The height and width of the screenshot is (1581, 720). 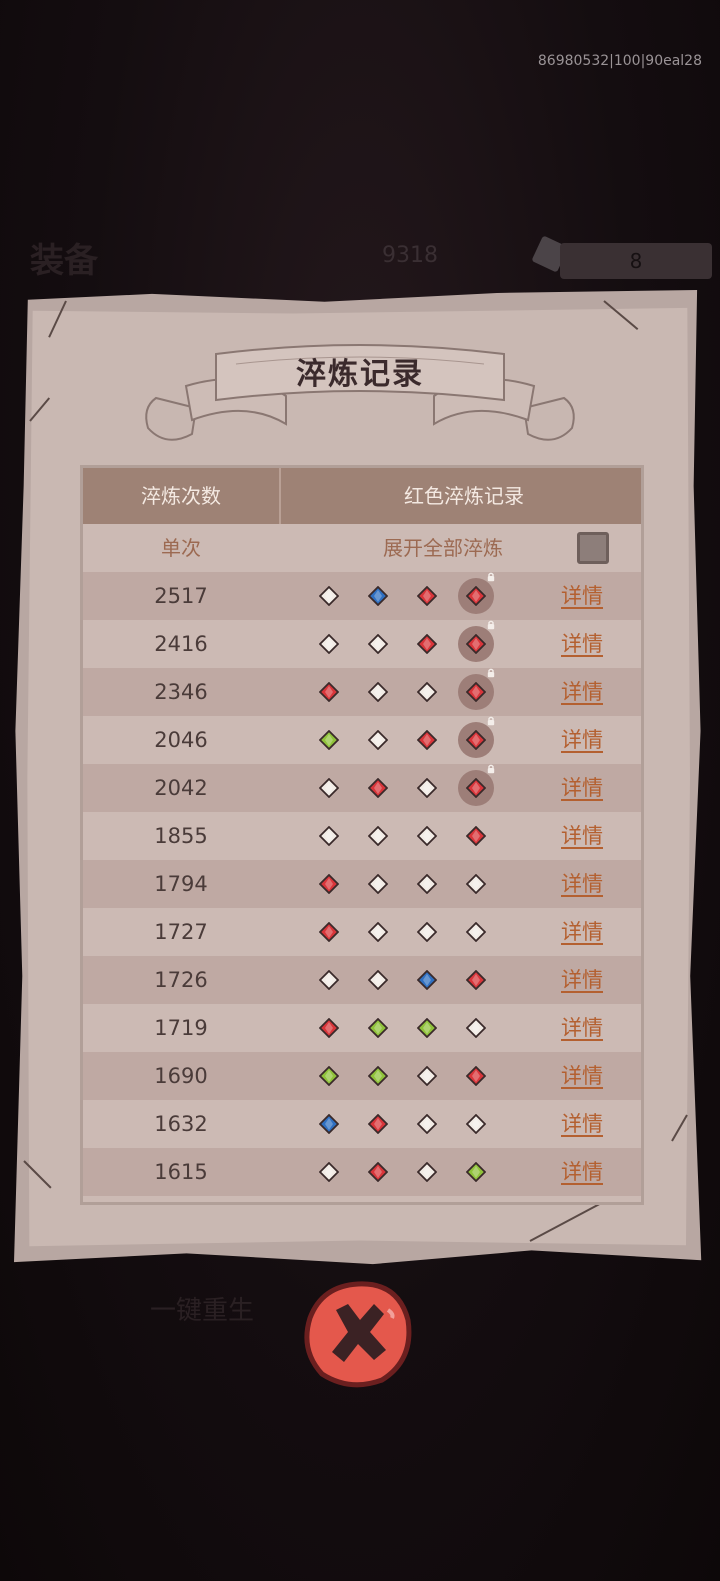 I want to click on background-power-value: 9318, so click(x=410, y=255).